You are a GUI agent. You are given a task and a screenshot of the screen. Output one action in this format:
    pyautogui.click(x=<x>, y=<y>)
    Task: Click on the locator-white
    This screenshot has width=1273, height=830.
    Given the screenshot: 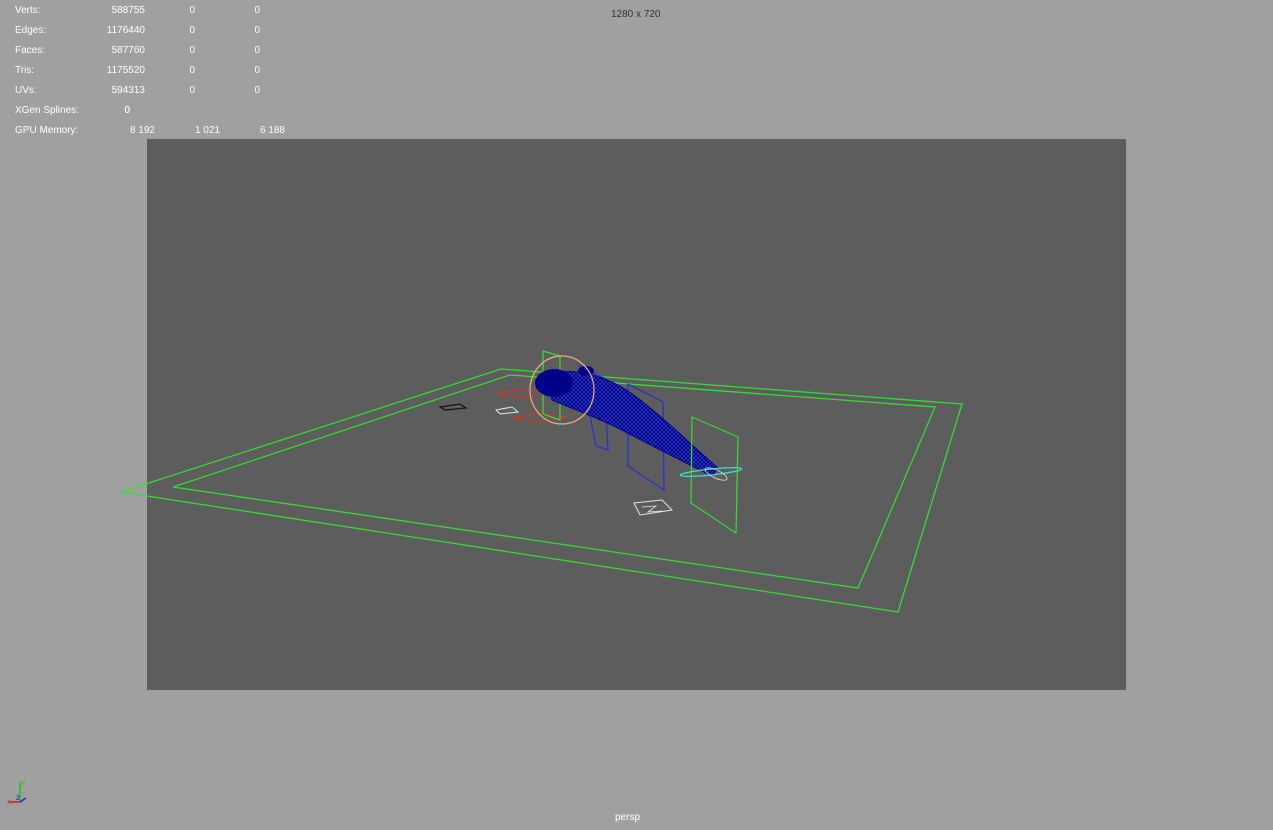 What is the action you would take?
    pyautogui.click(x=507, y=410)
    